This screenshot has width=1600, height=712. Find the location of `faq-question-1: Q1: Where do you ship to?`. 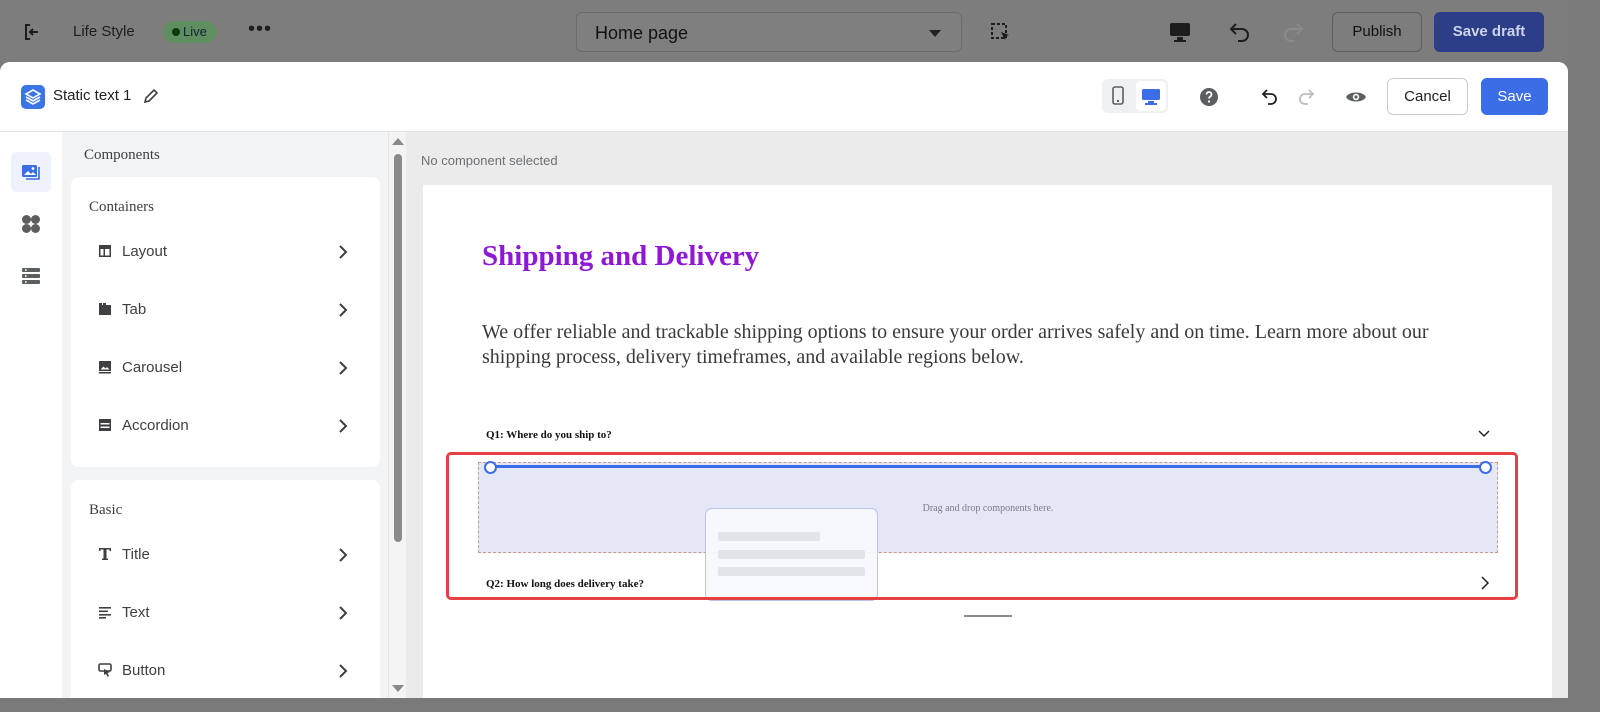

faq-question-1: Q1: Where do you ship to? is located at coordinates (549, 435).